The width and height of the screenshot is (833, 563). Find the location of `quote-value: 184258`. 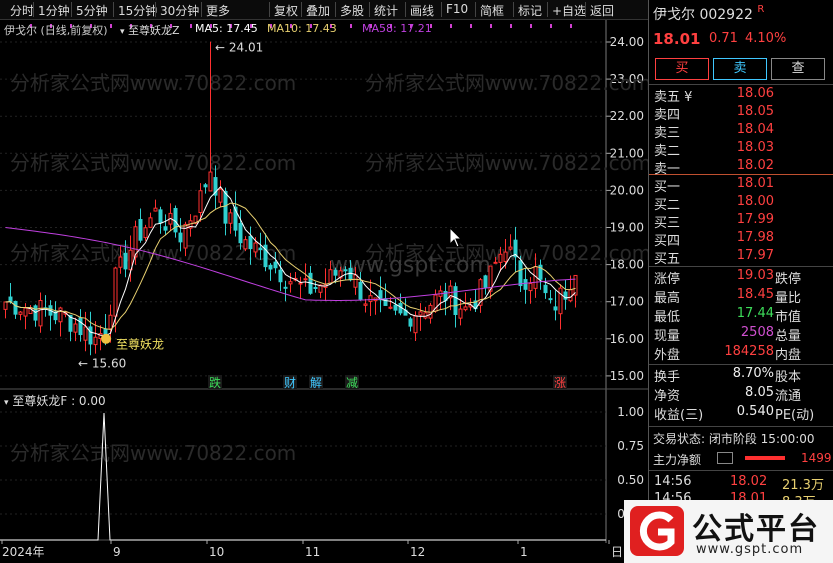

quote-value: 184258 is located at coordinates (749, 351).